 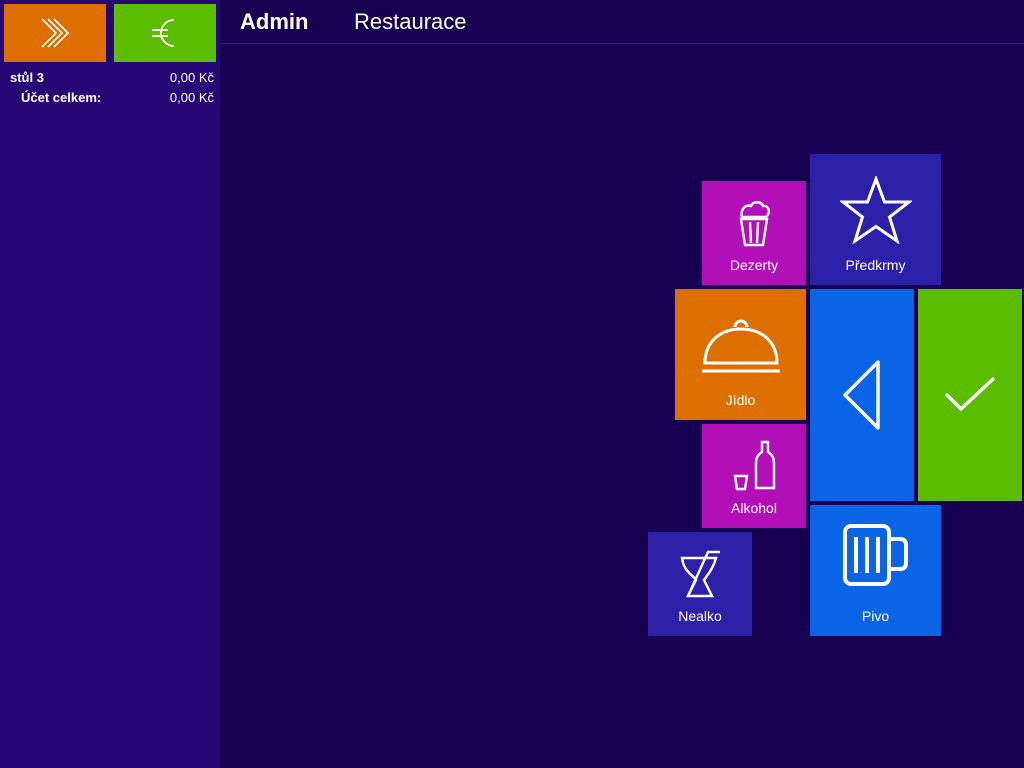 I want to click on star-icon, so click(x=876, y=210).